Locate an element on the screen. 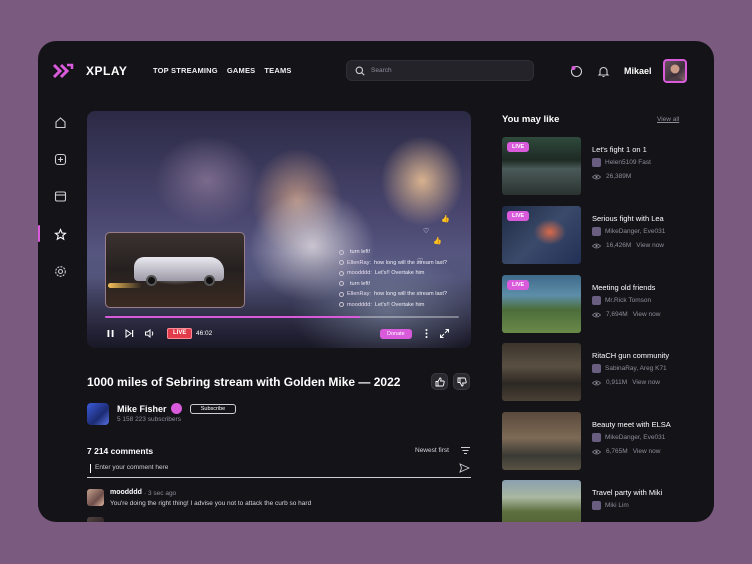  comment-field: Enter your comment here is located at coordinates (279, 469).